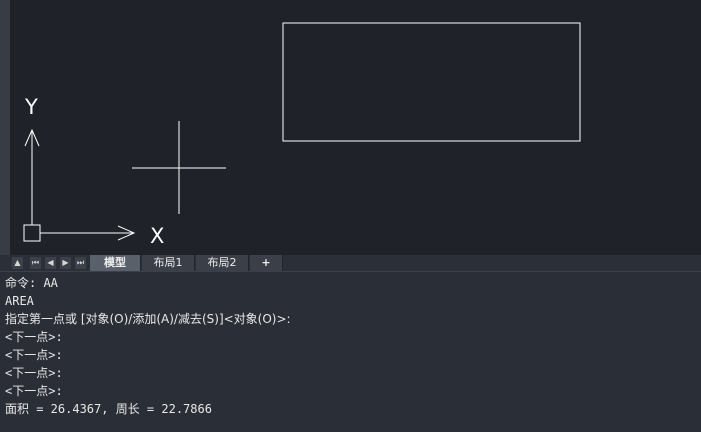 The width and height of the screenshot is (701, 432). I want to click on ucs-y-label: Y, so click(31, 107).